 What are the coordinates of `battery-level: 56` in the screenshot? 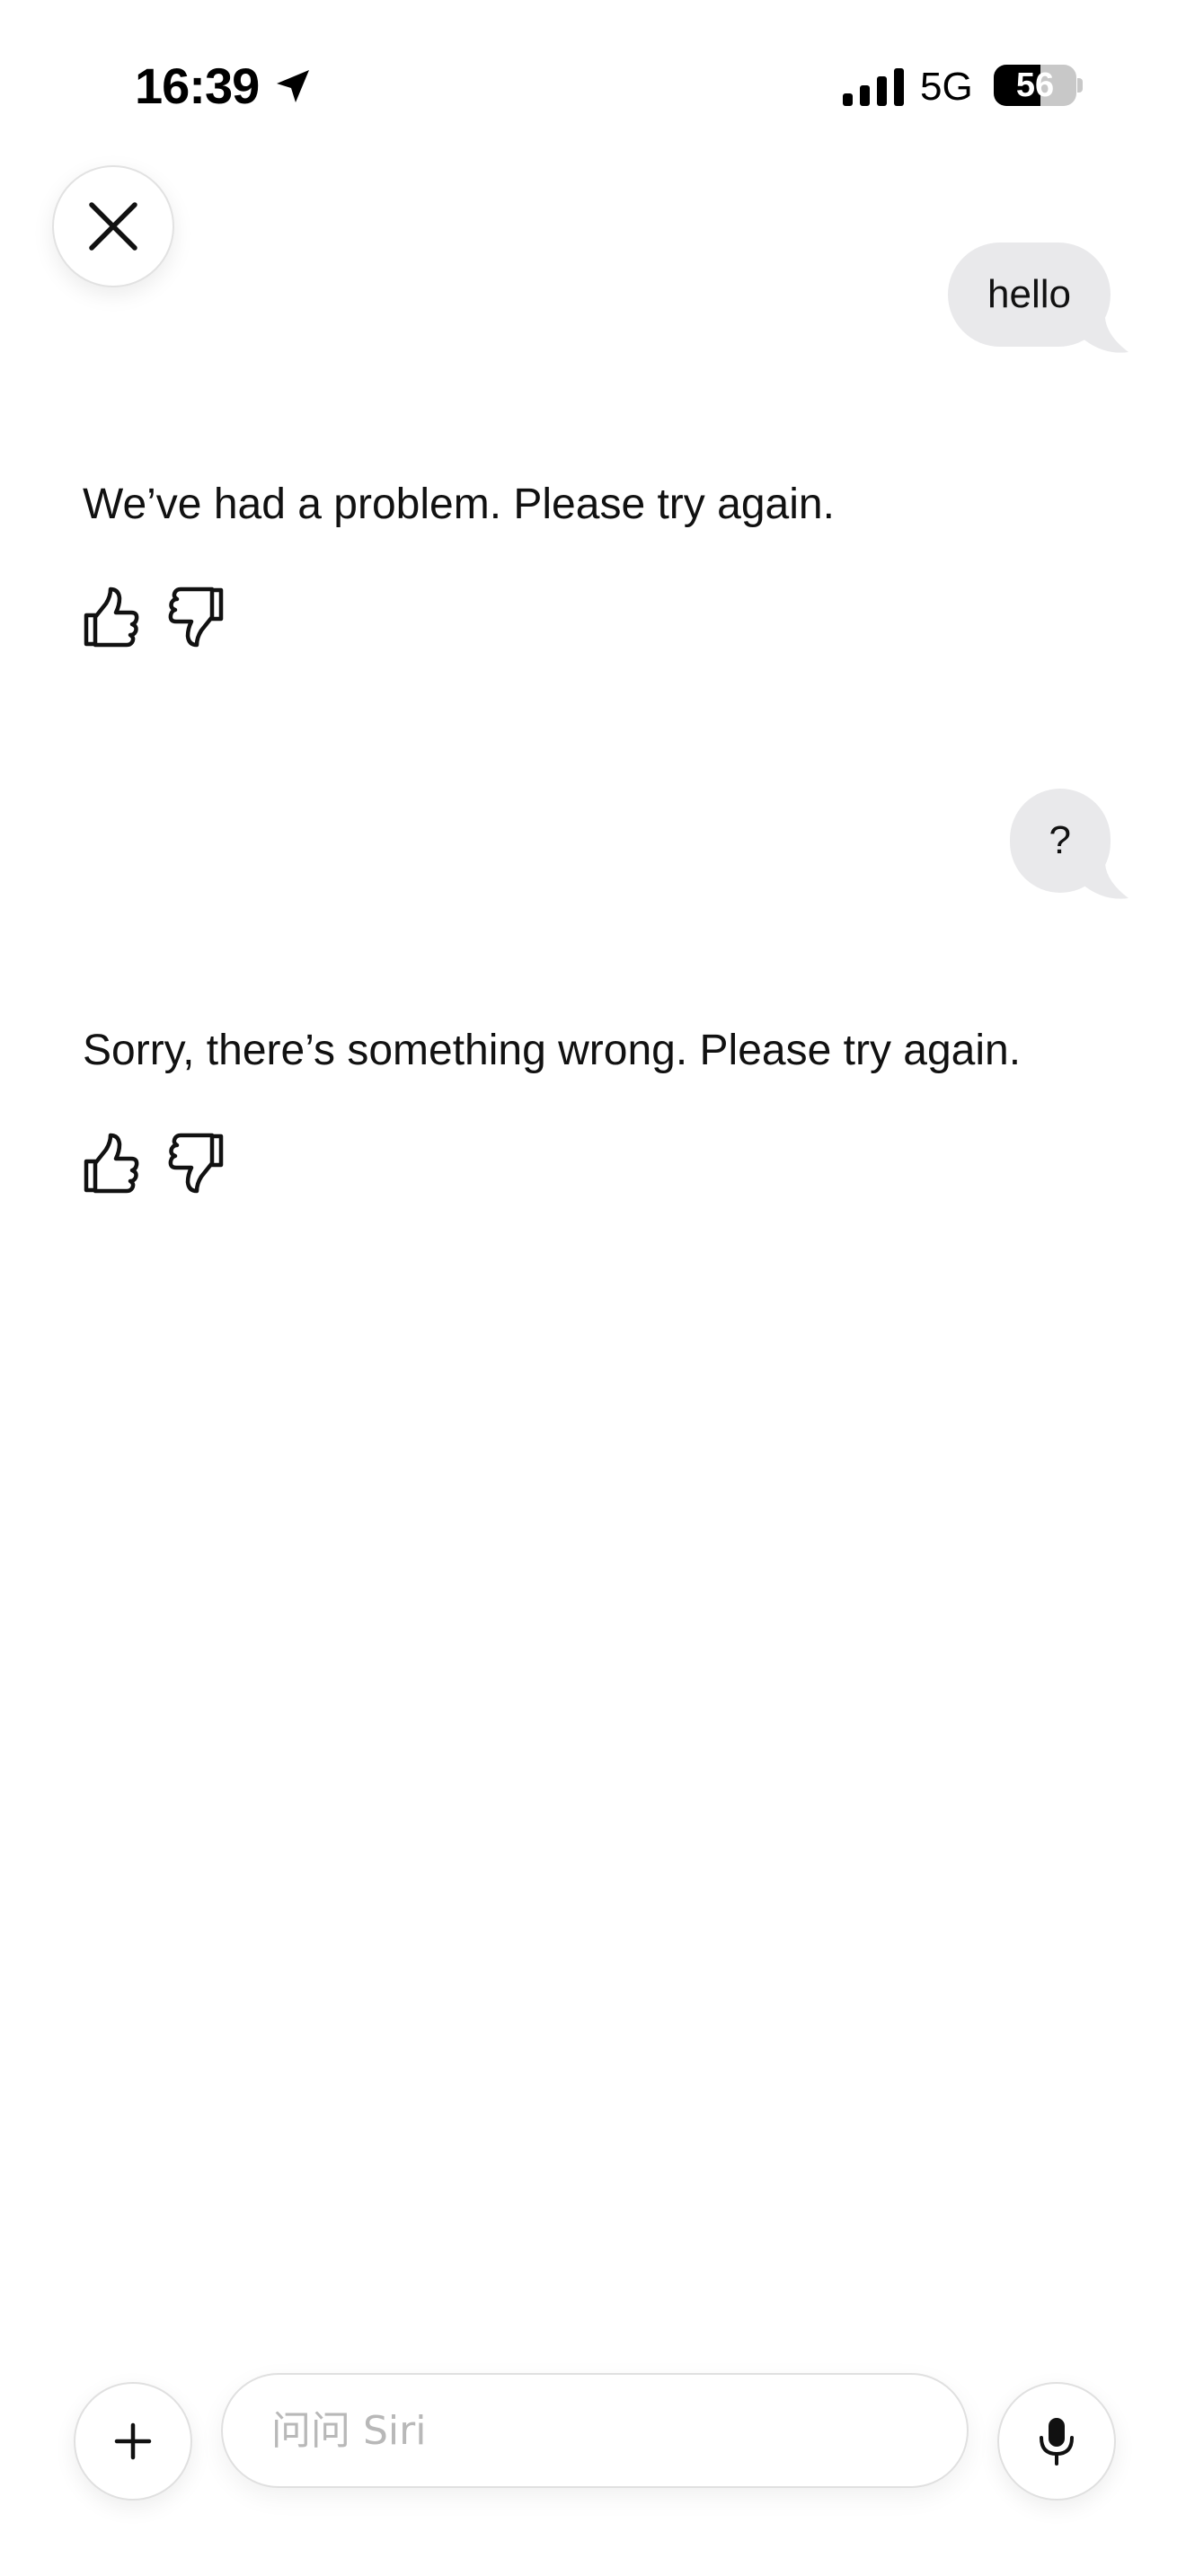 It's located at (1035, 85).